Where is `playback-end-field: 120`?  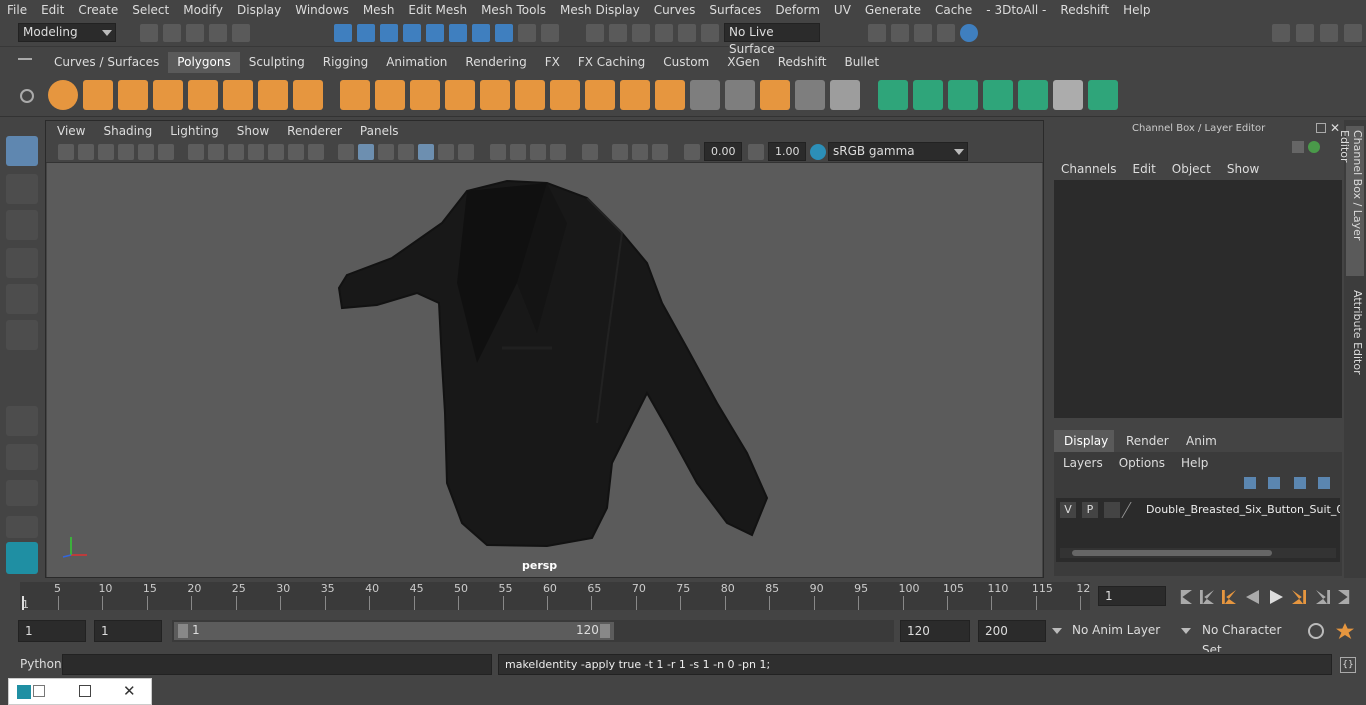 playback-end-field: 120 is located at coordinates (935, 631).